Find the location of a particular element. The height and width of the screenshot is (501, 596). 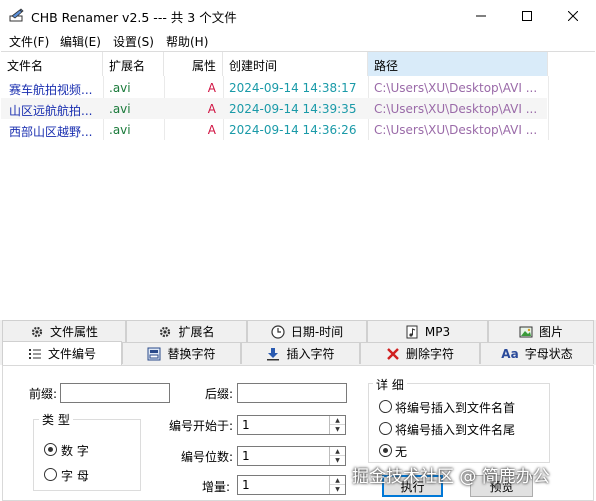

none-radio is located at coordinates (385, 450).